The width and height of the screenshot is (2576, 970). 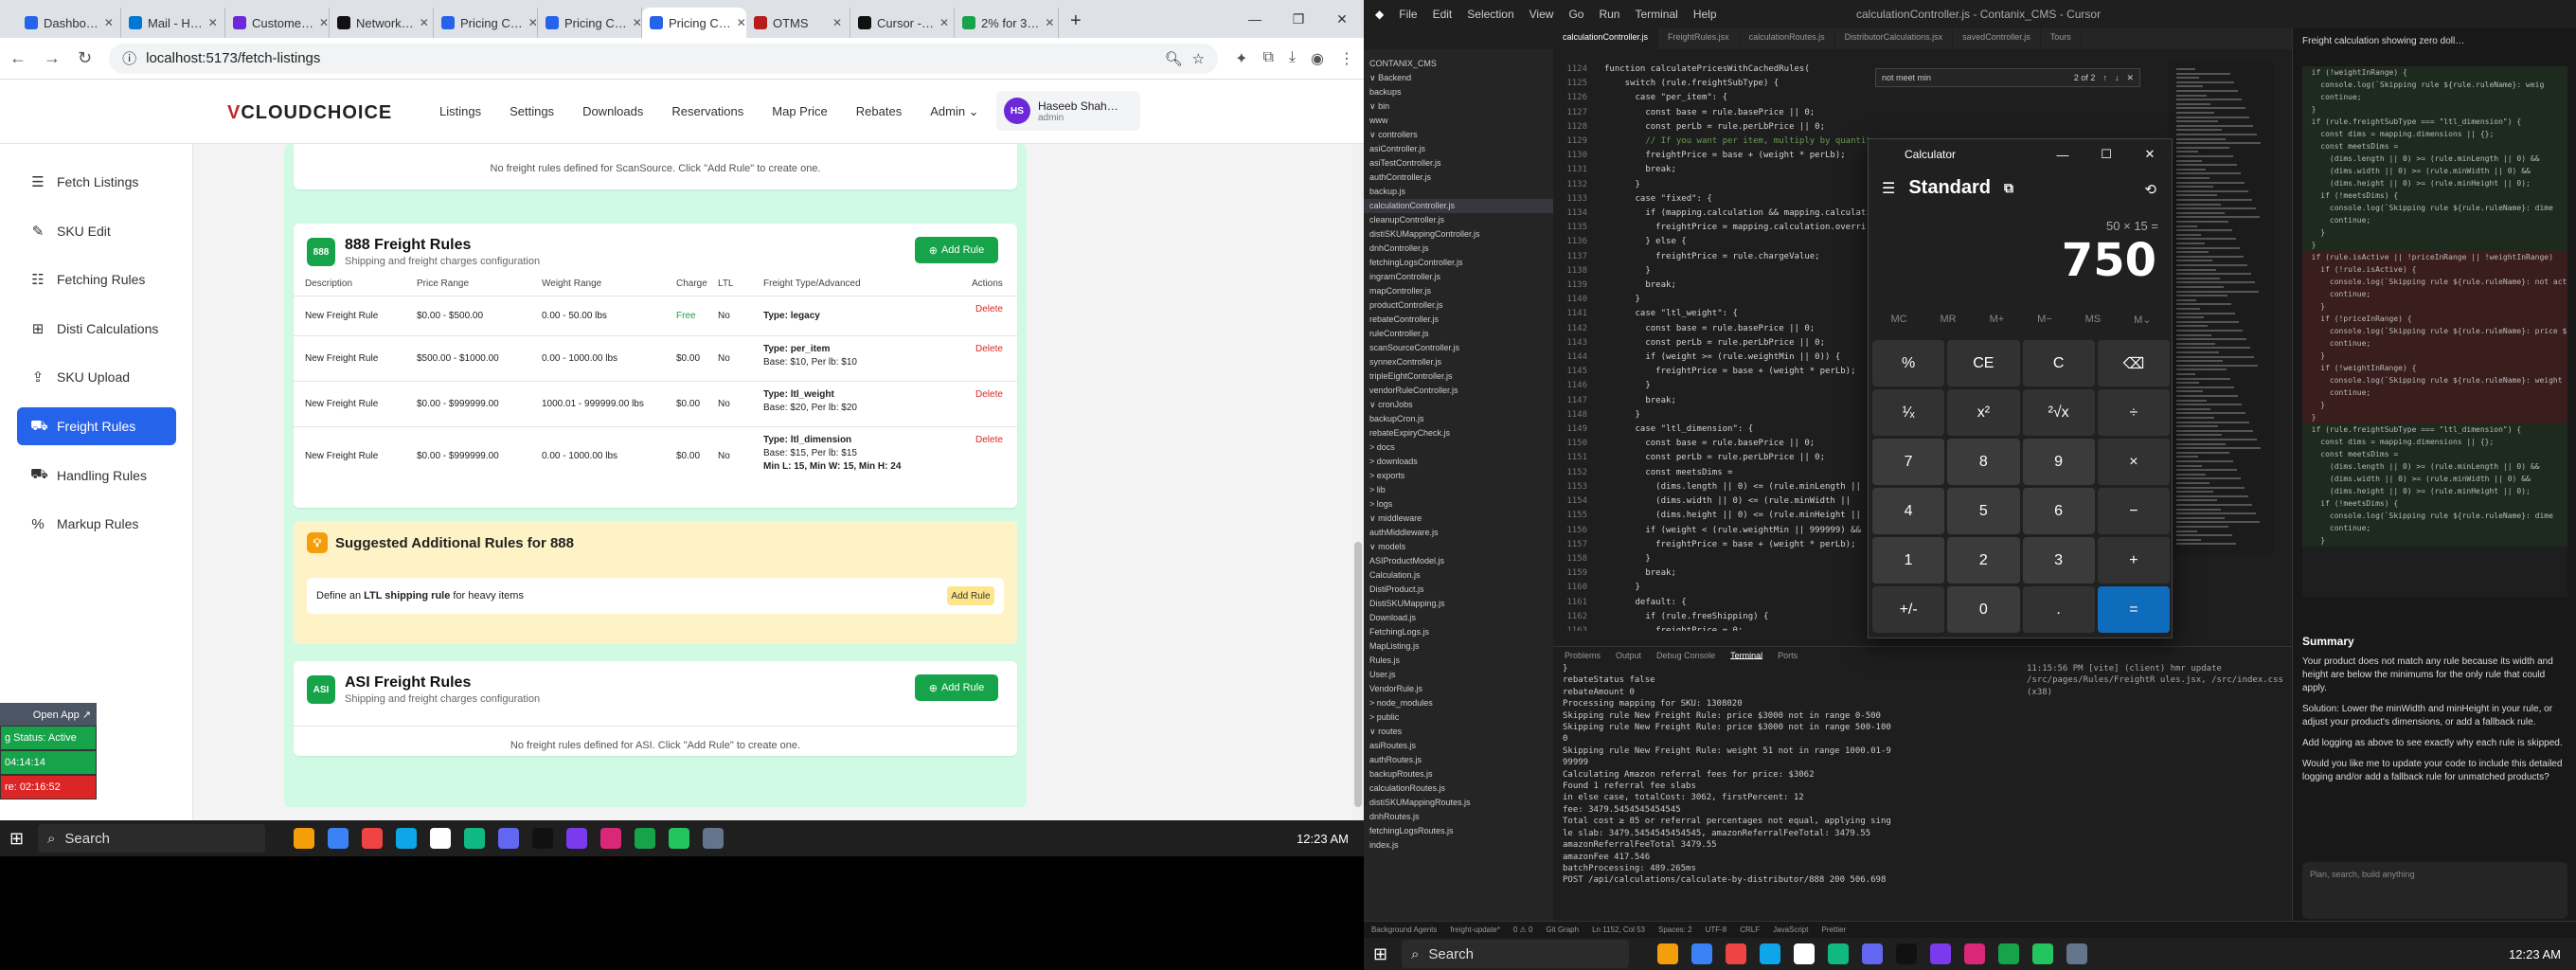 I want to click on browser-tab: 2% for 3… ✕, so click(x=1007, y=23).